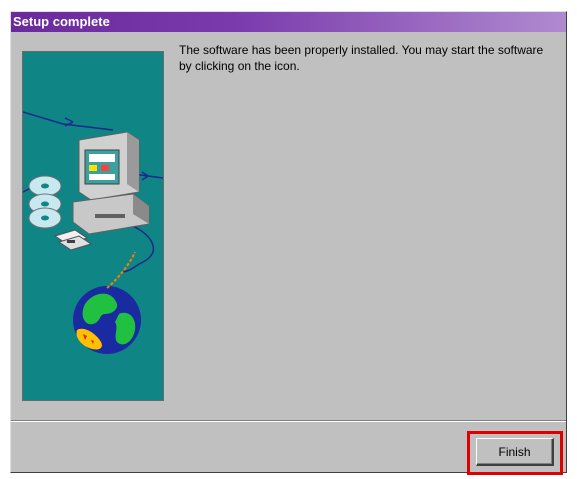 This screenshot has height=479, width=577. What do you see at coordinates (73, 240) in the screenshot?
I see `floppy-disk-icon` at bounding box center [73, 240].